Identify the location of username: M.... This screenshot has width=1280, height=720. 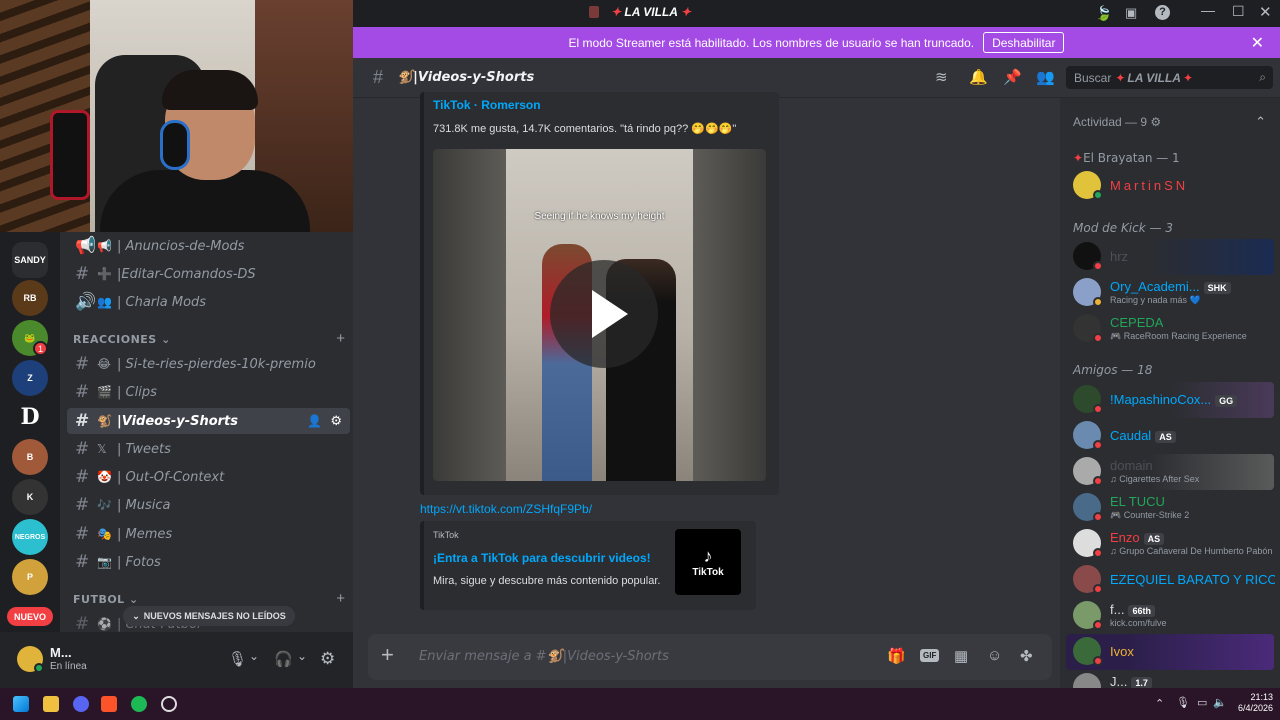
(61, 652).